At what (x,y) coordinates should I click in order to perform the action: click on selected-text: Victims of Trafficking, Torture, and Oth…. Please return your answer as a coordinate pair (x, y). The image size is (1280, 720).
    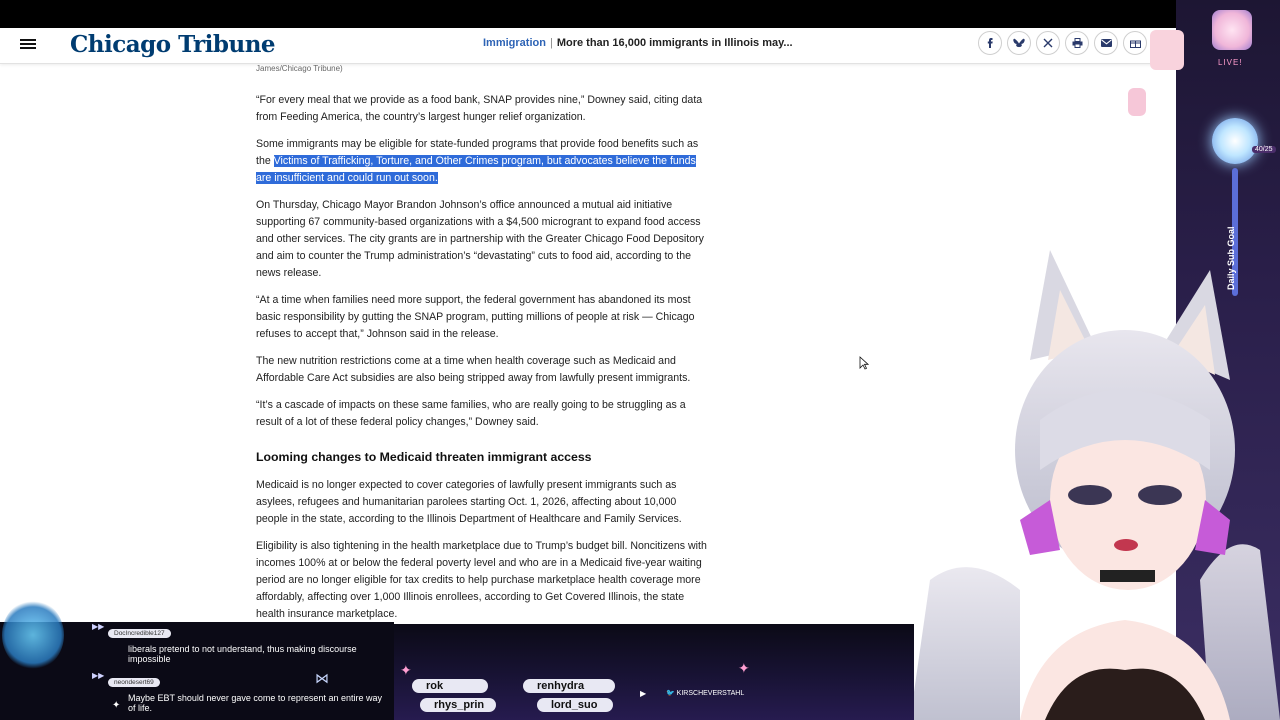
    Looking at the image, I should click on (476, 169).